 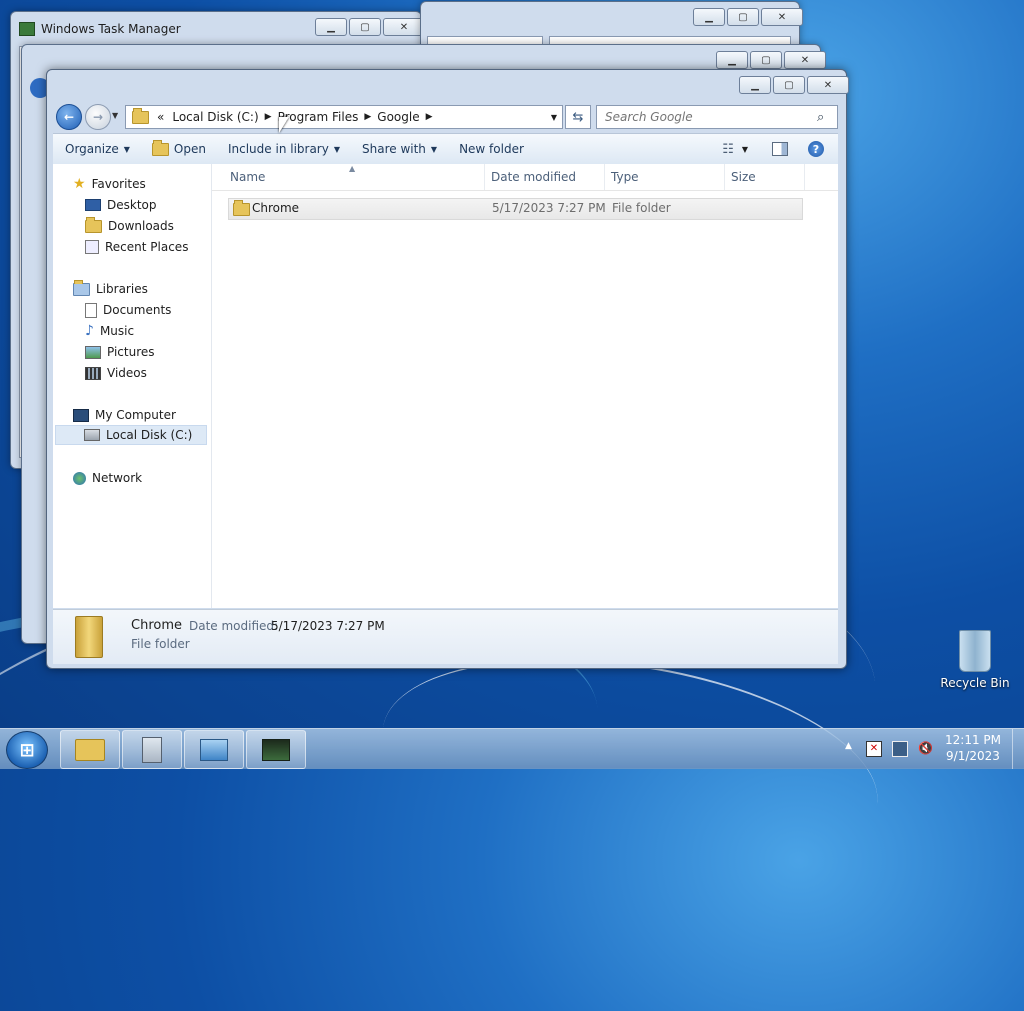 What do you see at coordinates (352, 168) in the screenshot?
I see `sort-arrow-icon: ▲` at bounding box center [352, 168].